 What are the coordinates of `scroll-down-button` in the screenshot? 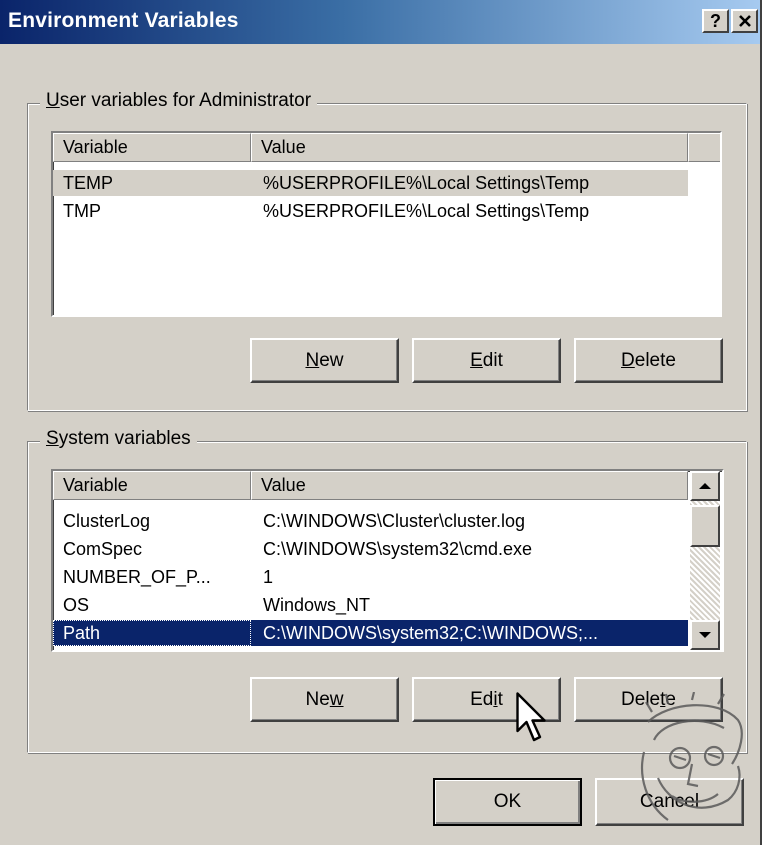 It's located at (705, 635).